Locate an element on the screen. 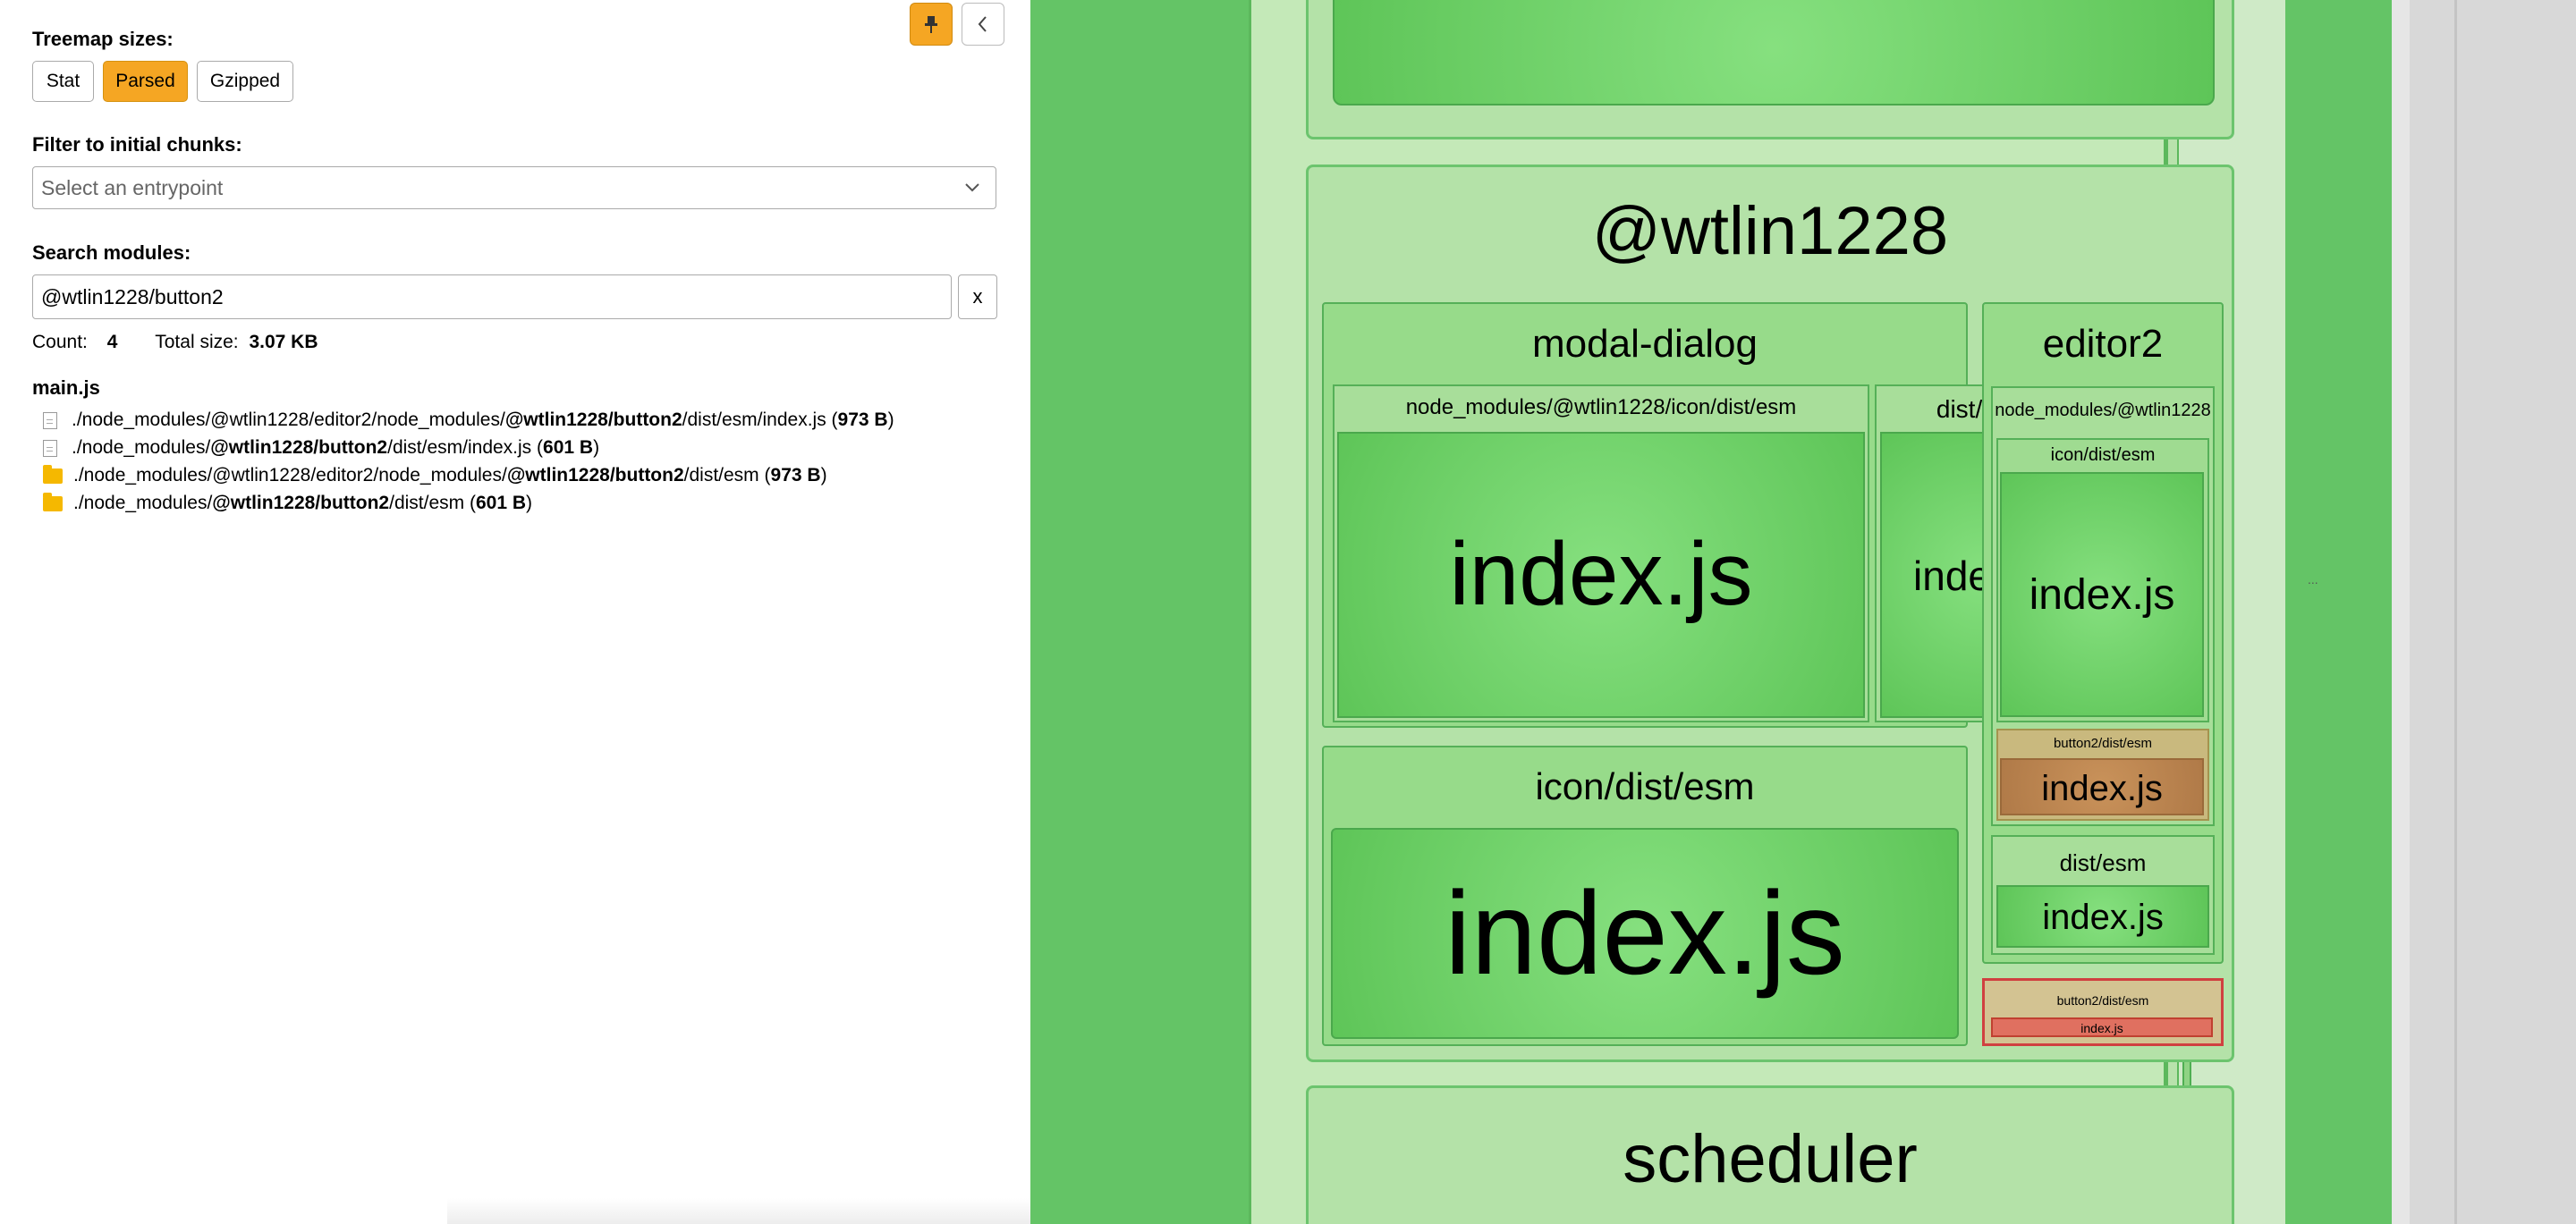 The height and width of the screenshot is (1224, 2576). chevron-down-icon is located at coordinates (972, 195).